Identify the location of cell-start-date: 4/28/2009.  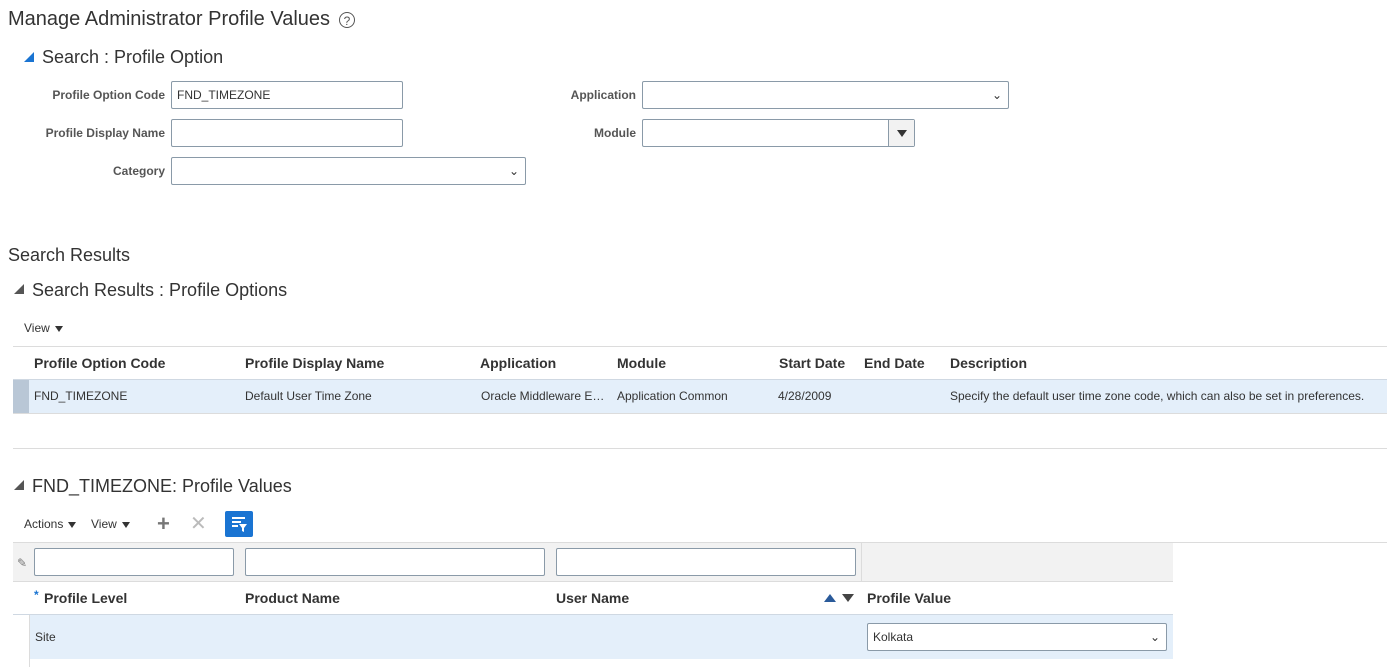
(805, 396).